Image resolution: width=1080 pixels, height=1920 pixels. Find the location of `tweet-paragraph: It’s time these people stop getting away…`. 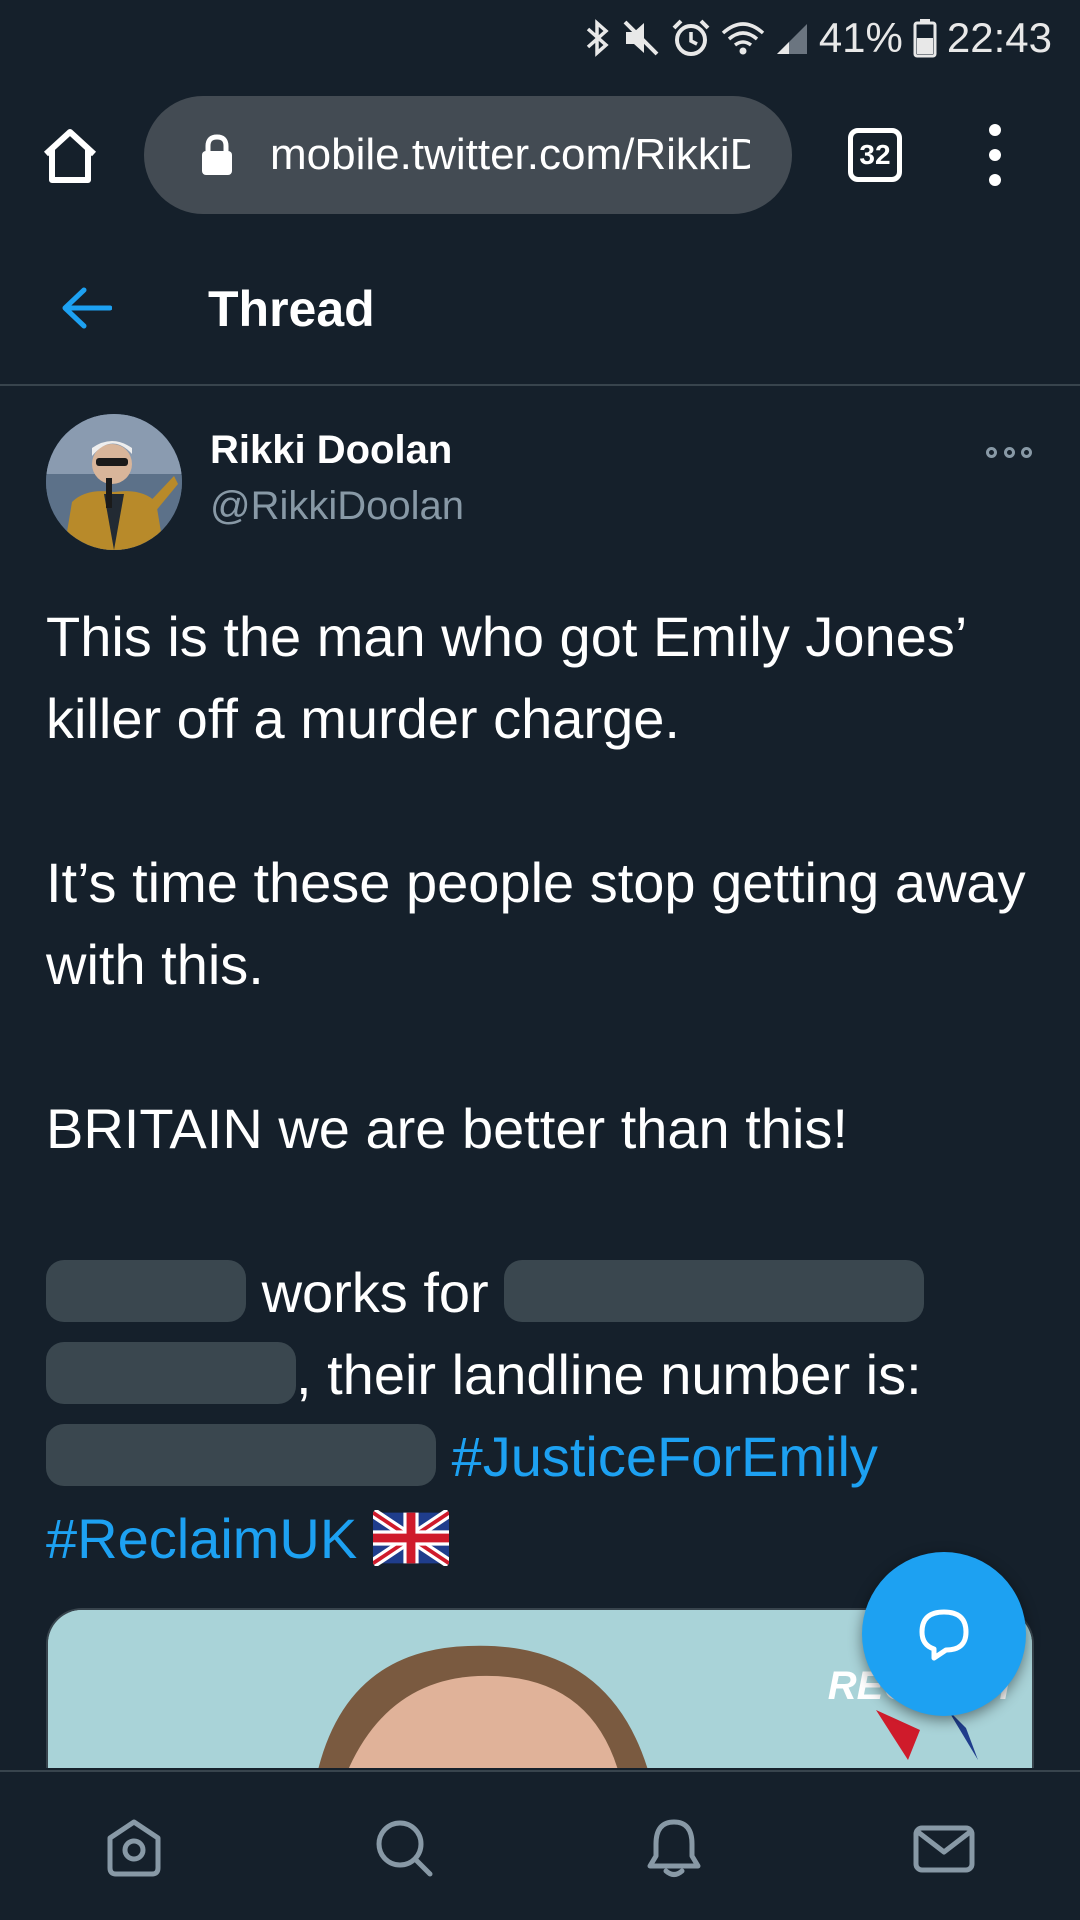

tweet-paragraph: It’s time these people stop getting away… is located at coordinates (536, 923).